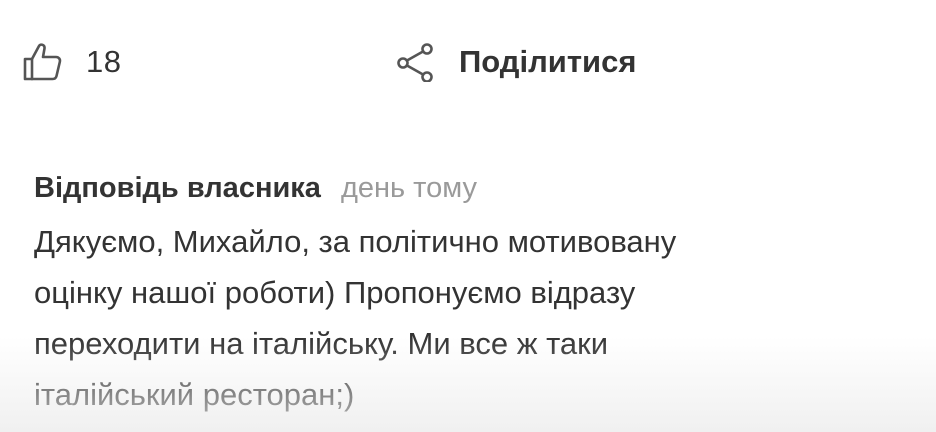 The image size is (936, 432). Describe the element at coordinates (70, 62) in the screenshot. I see `like-button: 18` at that location.